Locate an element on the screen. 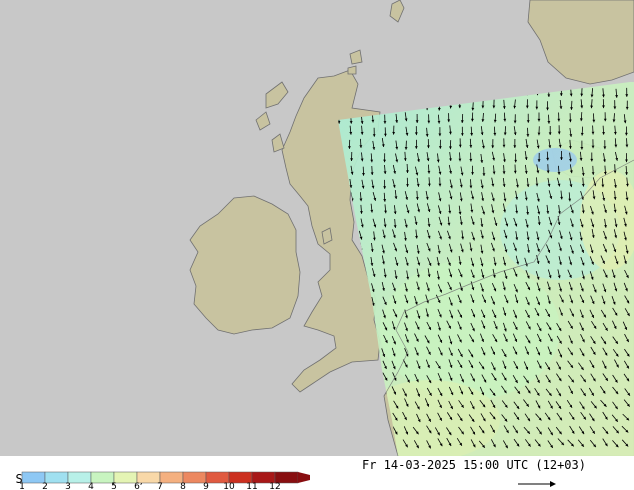  legend-tick-label: 1 is located at coordinates (22, 486).